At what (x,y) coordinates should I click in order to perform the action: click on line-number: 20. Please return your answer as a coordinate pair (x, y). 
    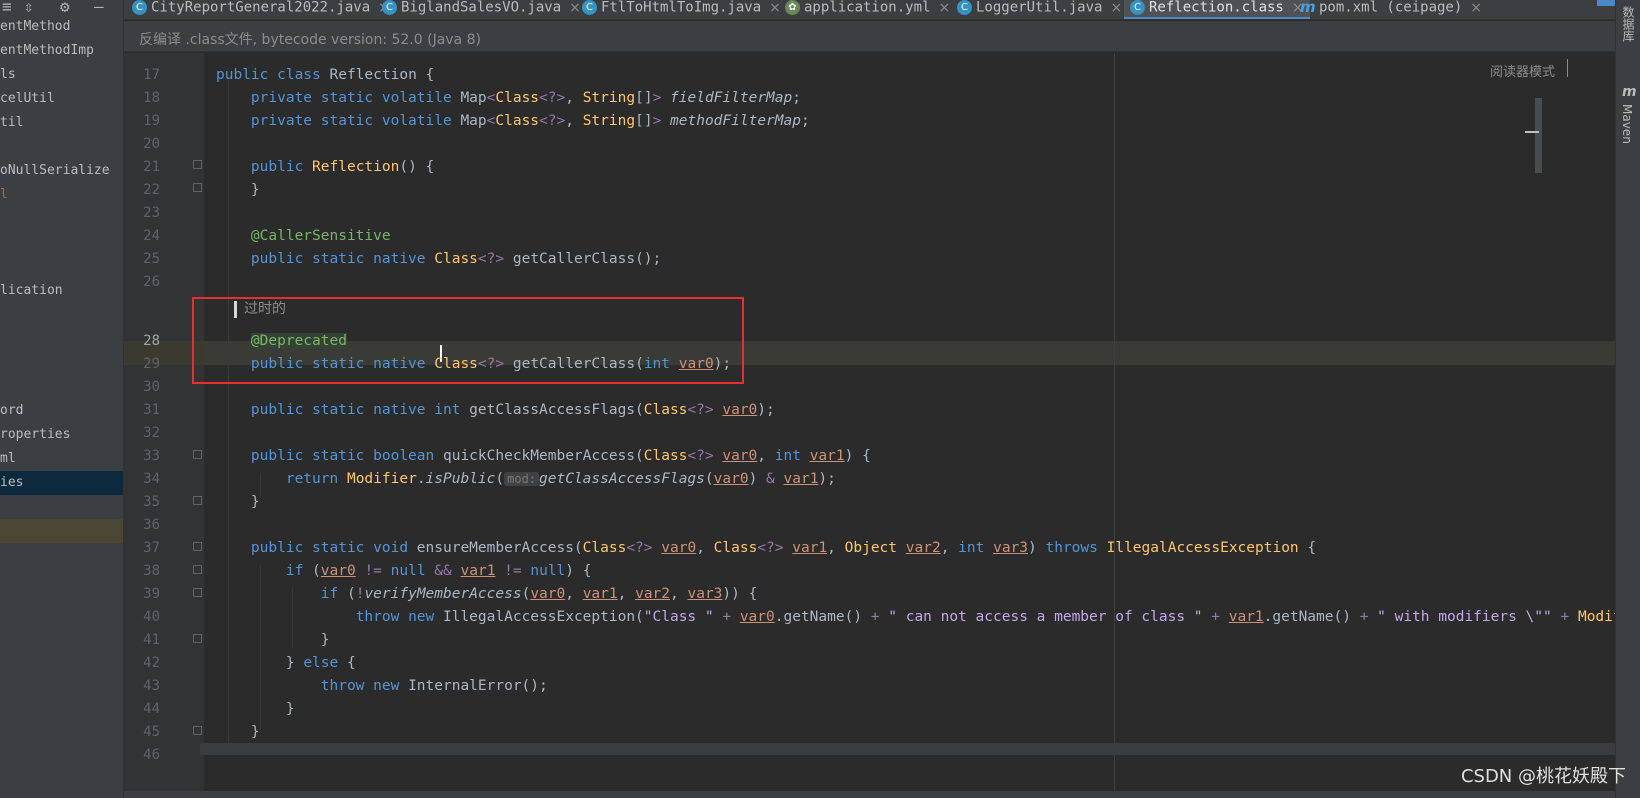
    Looking at the image, I should click on (151, 144).